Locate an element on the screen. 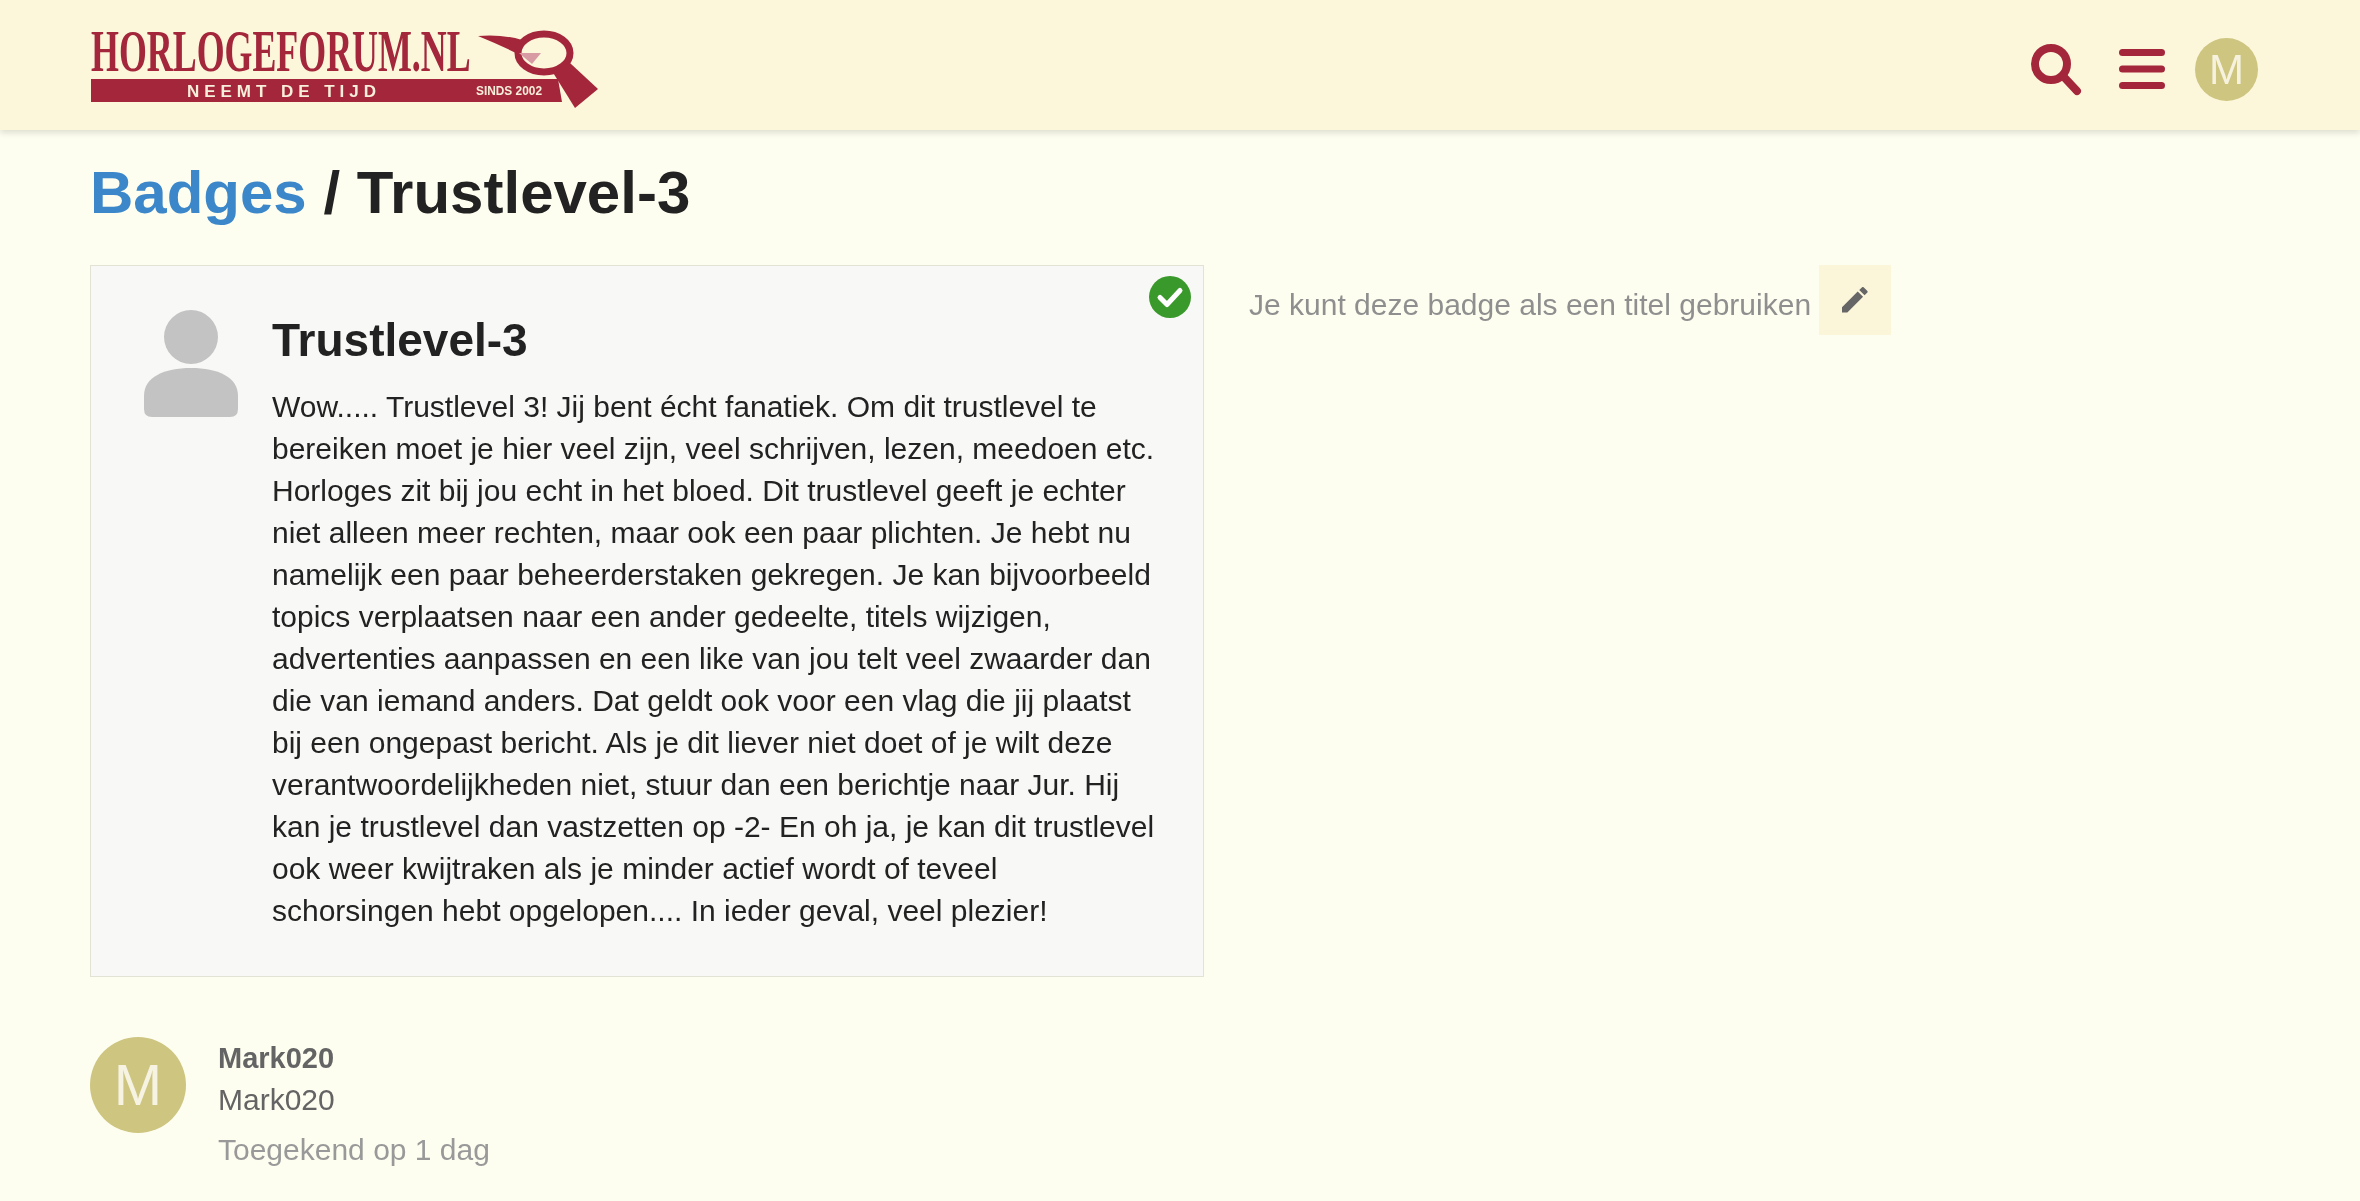 This screenshot has height=1201, width=2360. logo-tagline: NEEMT DE TIJD is located at coordinates (281, 91).